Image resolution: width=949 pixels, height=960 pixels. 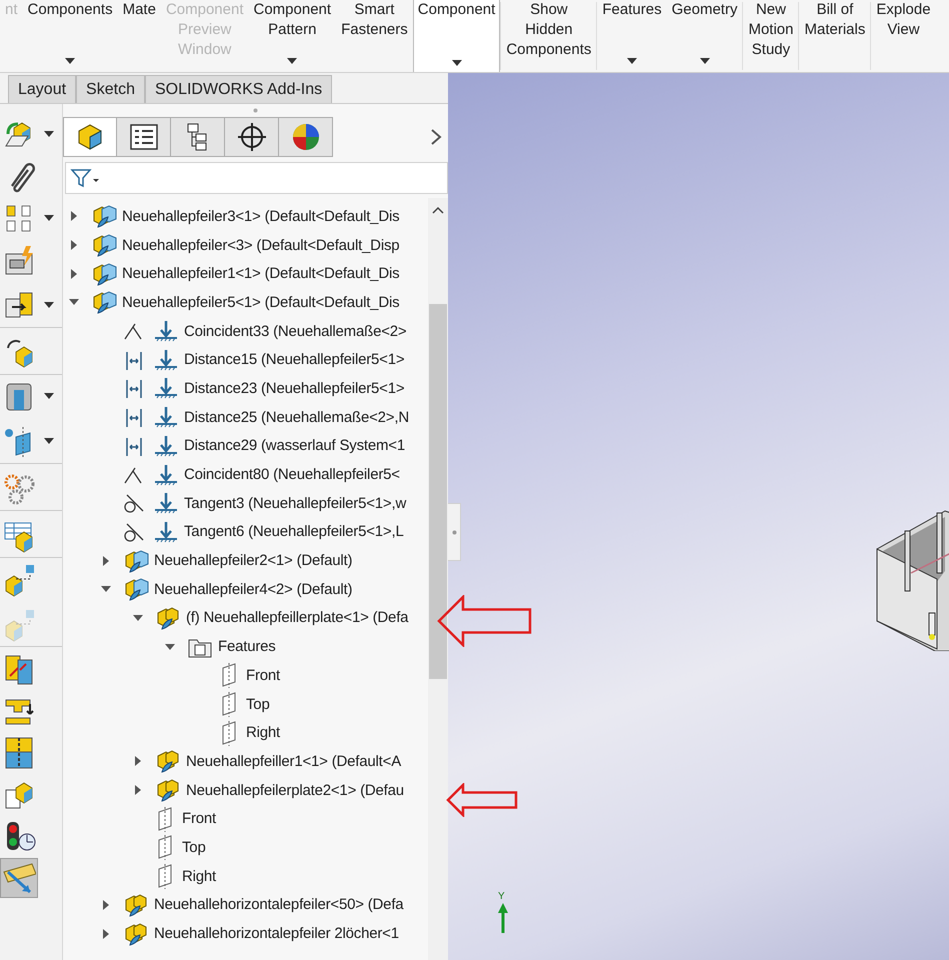 I want to click on scroll-up-icon, so click(x=438, y=210).